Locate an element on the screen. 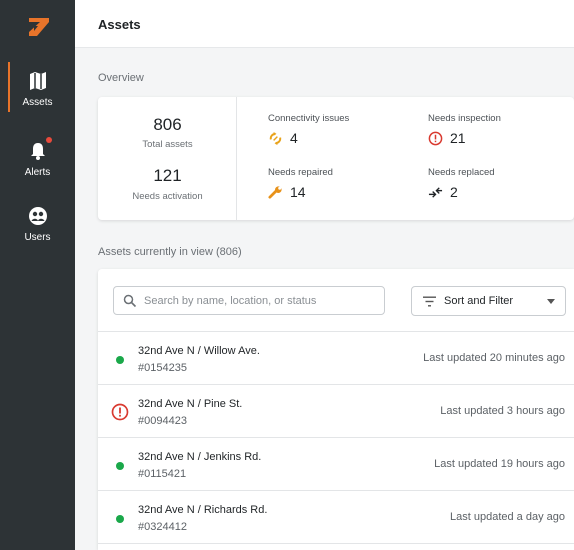 The width and height of the screenshot is (574, 550). stat-label: Connectivity issues is located at coordinates (309, 118).